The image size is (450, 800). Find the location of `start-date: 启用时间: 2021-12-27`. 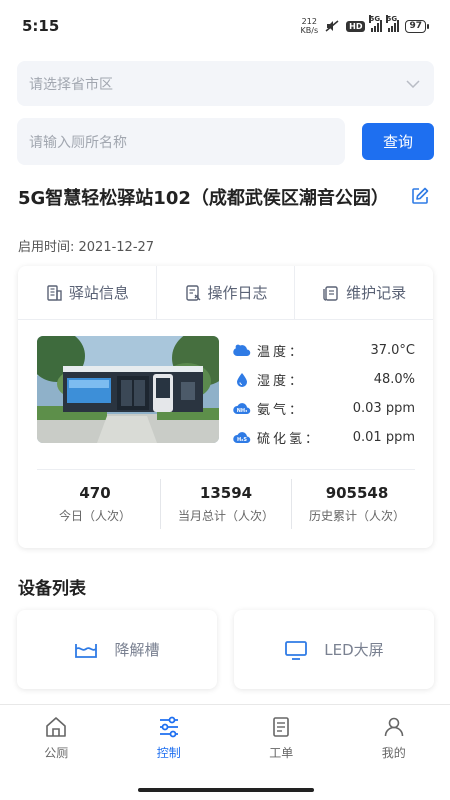

start-date: 启用时间: 2021-12-27 is located at coordinates (86, 247).